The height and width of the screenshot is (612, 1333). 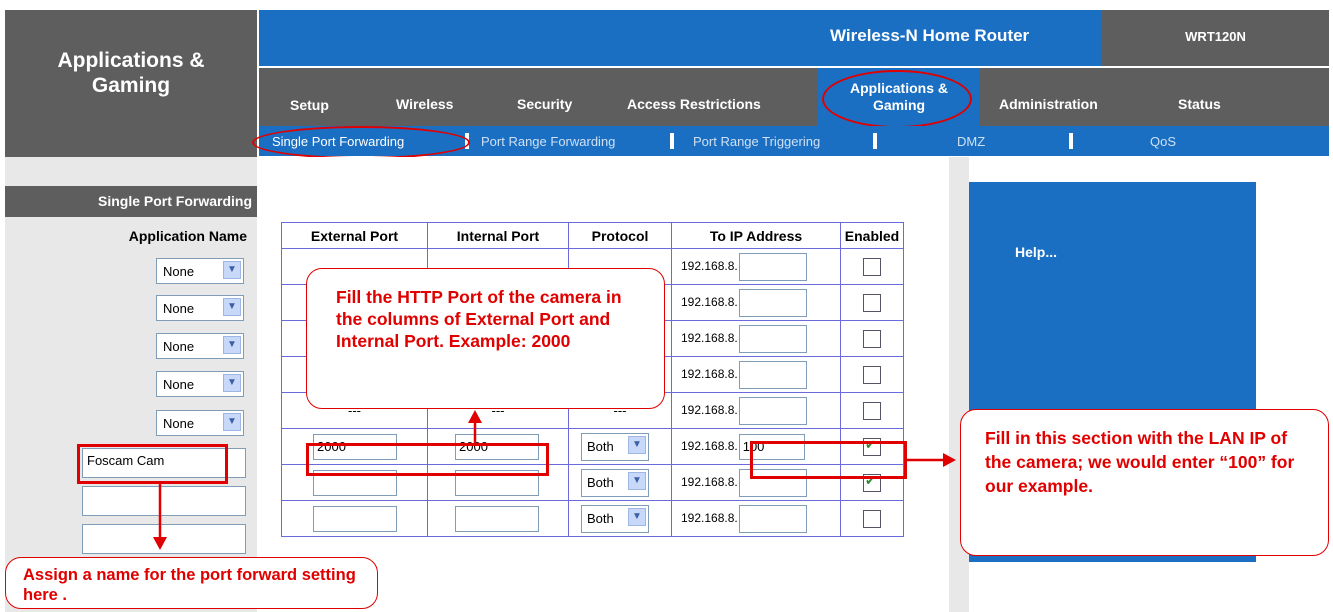 I want to click on arrow-up-head, so click(x=475, y=416).